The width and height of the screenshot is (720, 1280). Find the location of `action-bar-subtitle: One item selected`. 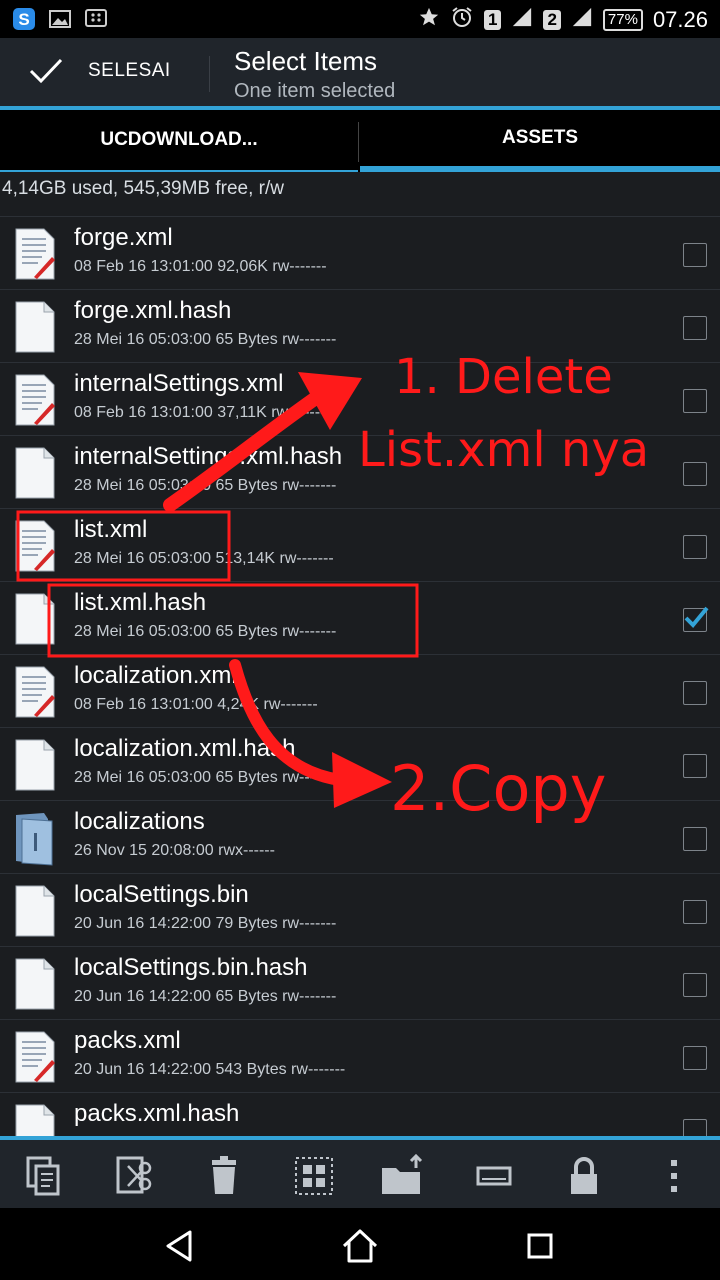

action-bar-subtitle: One item selected is located at coordinates (315, 91).